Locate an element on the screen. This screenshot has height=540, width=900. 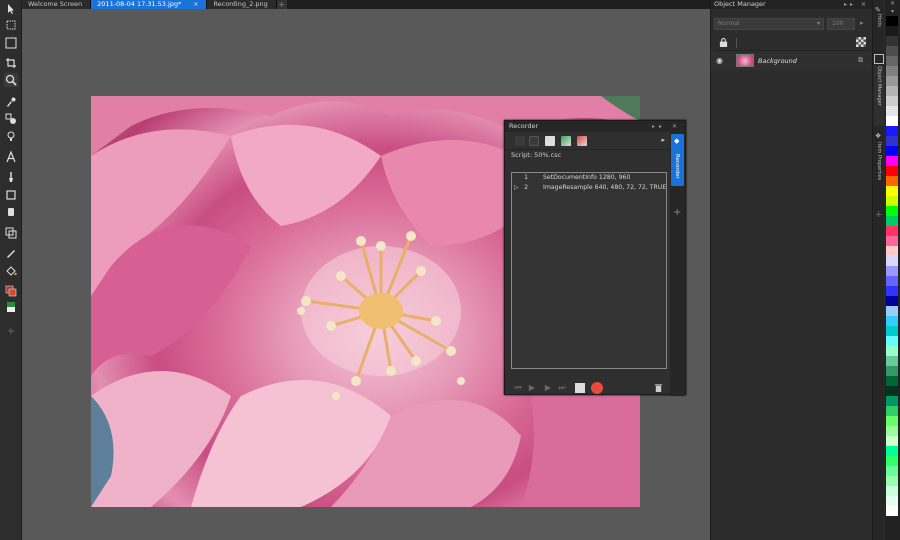
item-properties-icon: ❖ is located at coordinates (878, 136).